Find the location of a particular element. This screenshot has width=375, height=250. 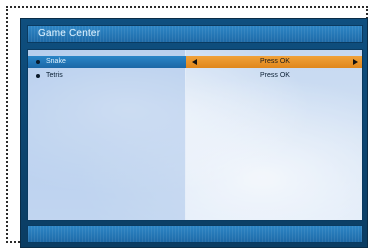

triangle-left-icon is located at coordinates (194, 62).